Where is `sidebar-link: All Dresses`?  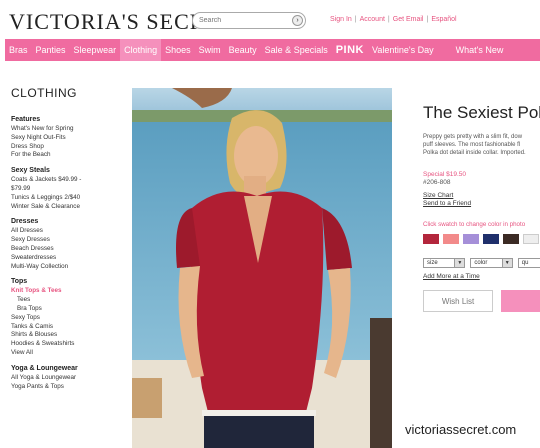 sidebar-link: All Dresses is located at coordinates (66, 231).